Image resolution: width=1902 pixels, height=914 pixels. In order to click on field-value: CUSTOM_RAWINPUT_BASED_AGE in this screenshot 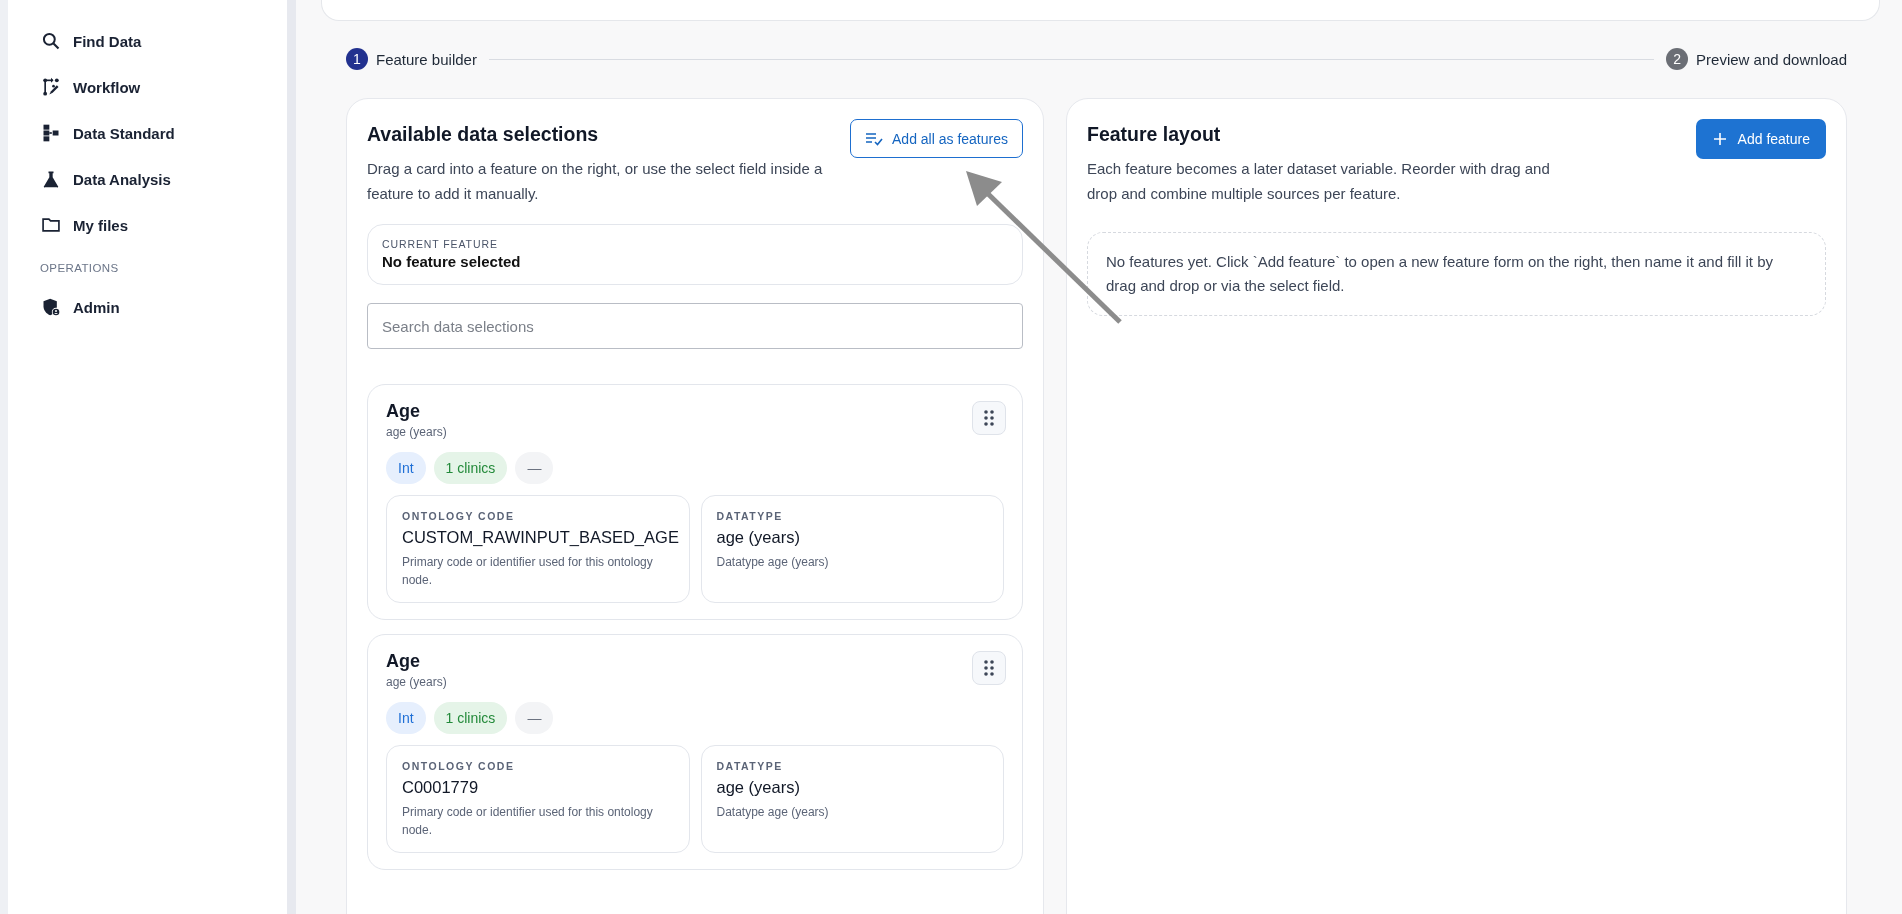, I will do `click(540, 537)`.